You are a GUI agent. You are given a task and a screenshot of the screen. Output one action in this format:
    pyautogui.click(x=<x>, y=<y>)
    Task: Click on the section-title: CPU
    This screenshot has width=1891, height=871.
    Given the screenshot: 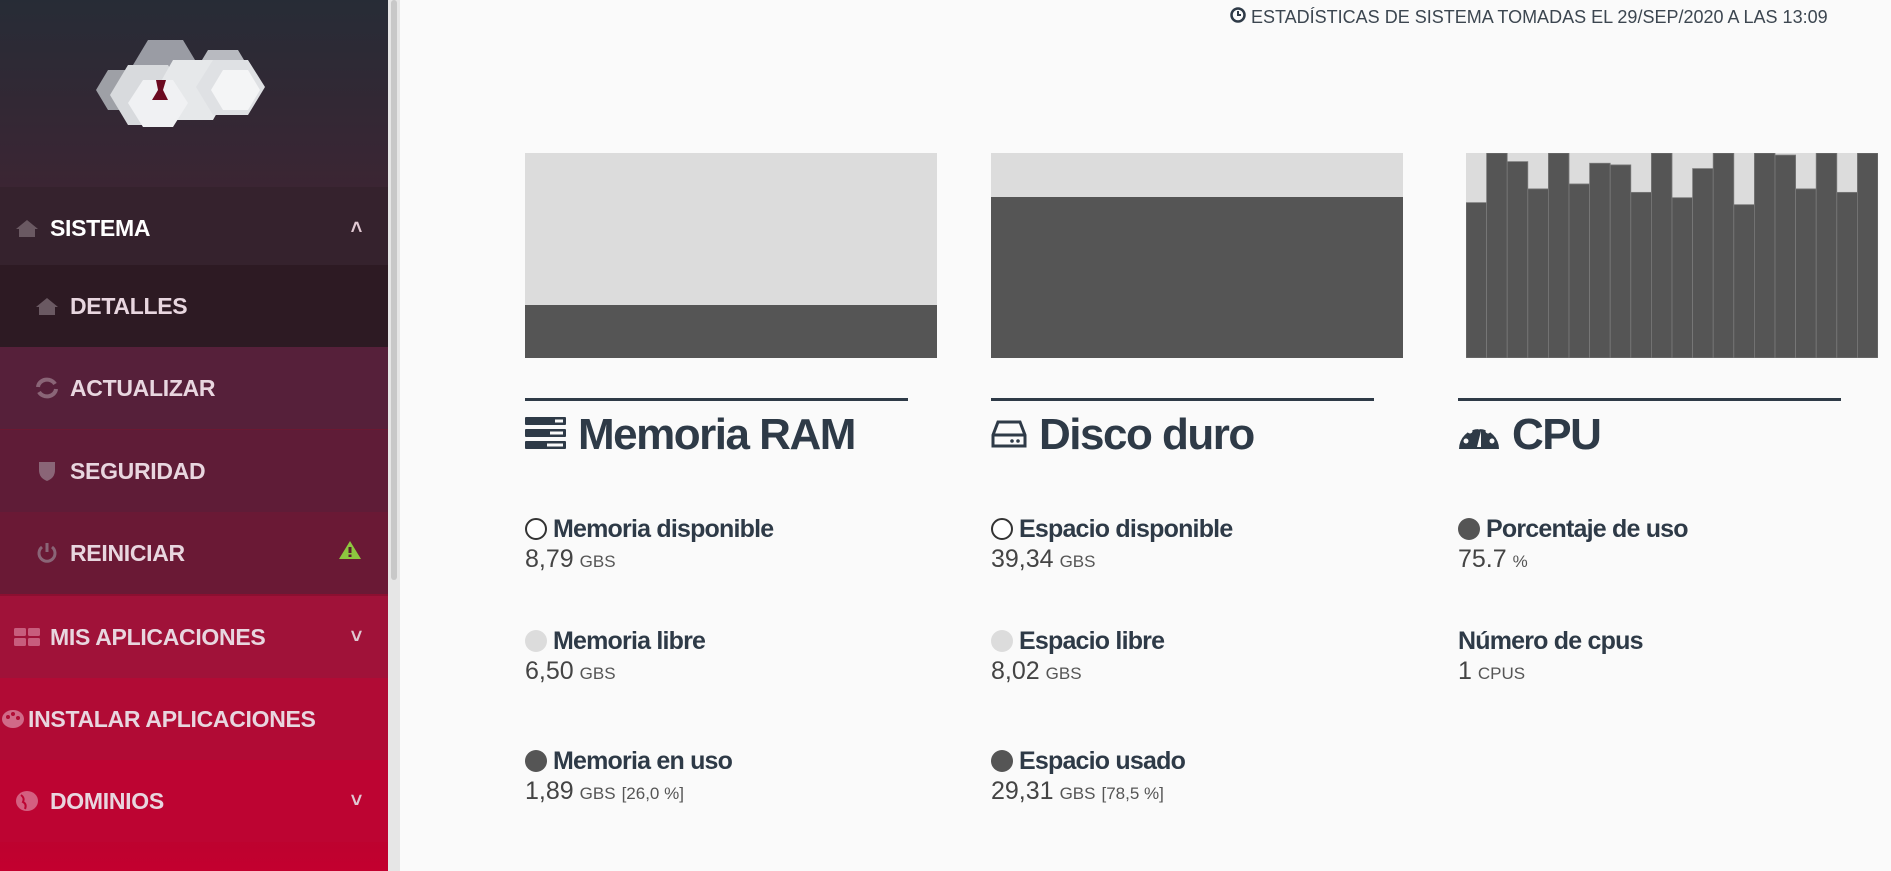 What is the action you would take?
    pyautogui.click(x=1557, y=434)
    